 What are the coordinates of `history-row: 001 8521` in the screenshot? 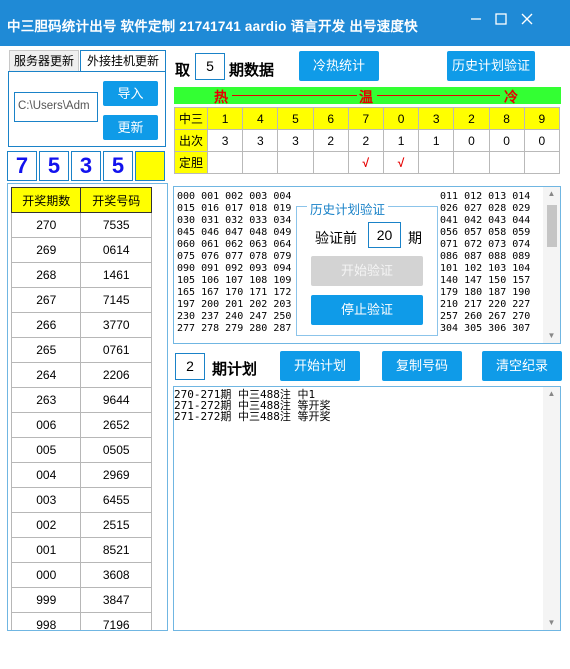 It's located at (81, 550).